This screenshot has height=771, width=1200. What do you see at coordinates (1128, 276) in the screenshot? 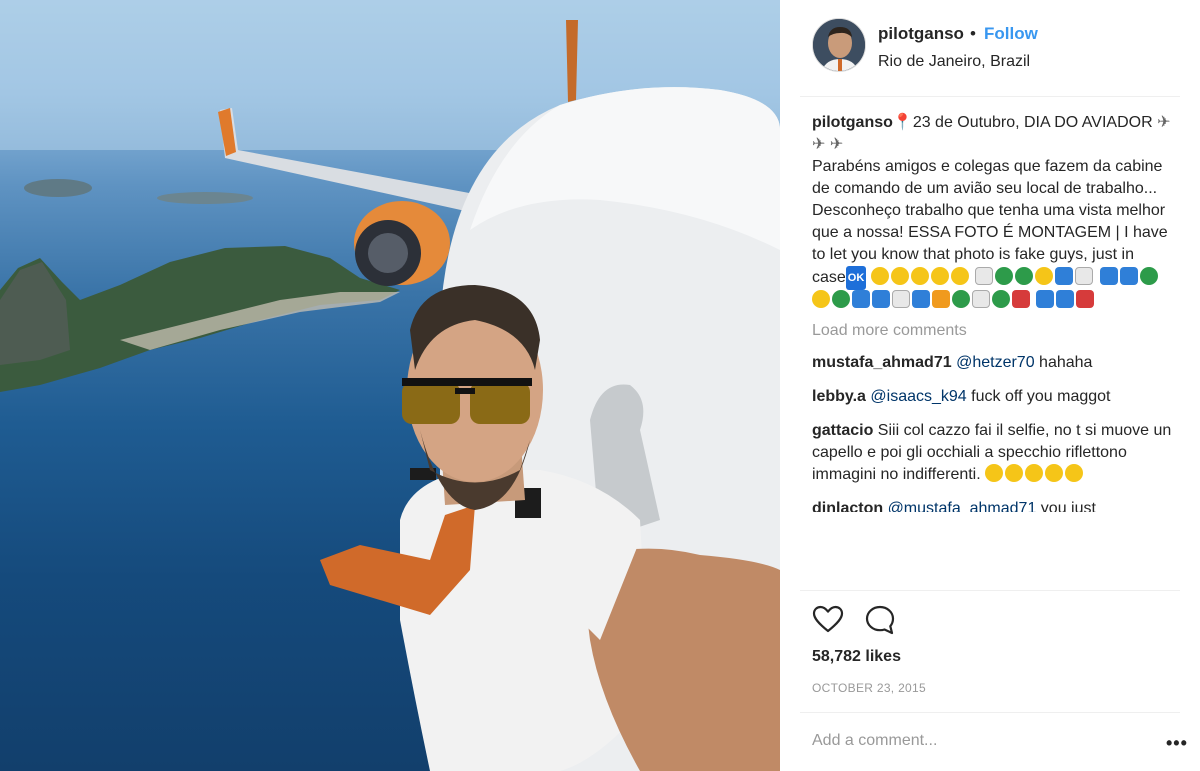
I see `snowflake-emoji` at bounding box center [1128, 276].